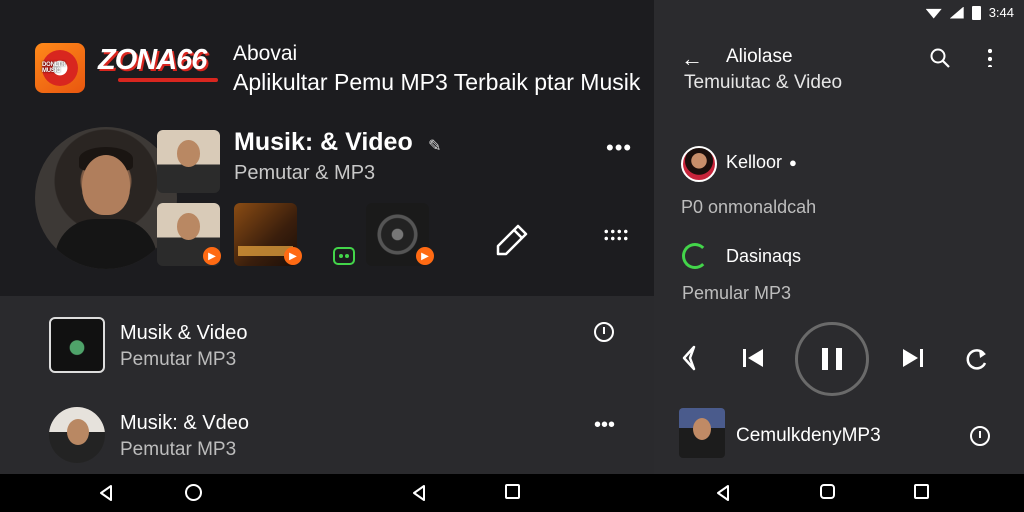 This screenshot has width=1024, height=512. I want to click on system-navigation-bar, so click(512, 493).